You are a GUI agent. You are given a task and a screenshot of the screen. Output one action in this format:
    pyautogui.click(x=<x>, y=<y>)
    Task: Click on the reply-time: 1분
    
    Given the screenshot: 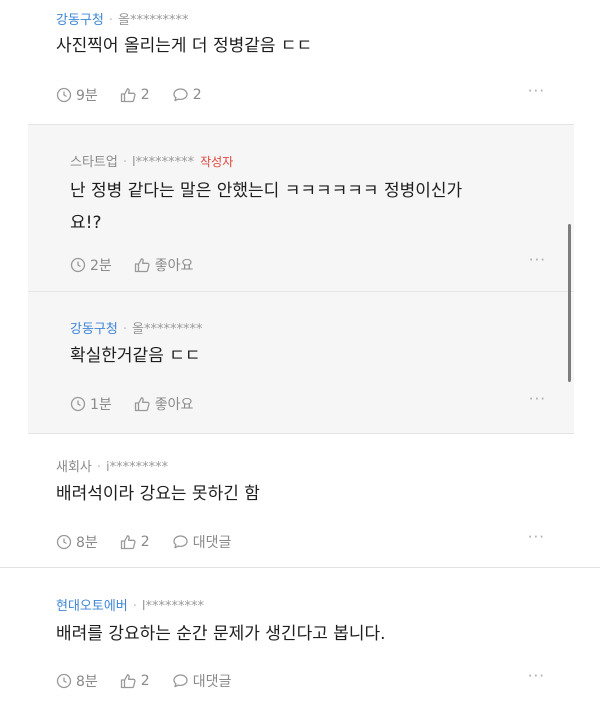 What is the action you would take?
    pyautogui.click(x=91, y=404)
    